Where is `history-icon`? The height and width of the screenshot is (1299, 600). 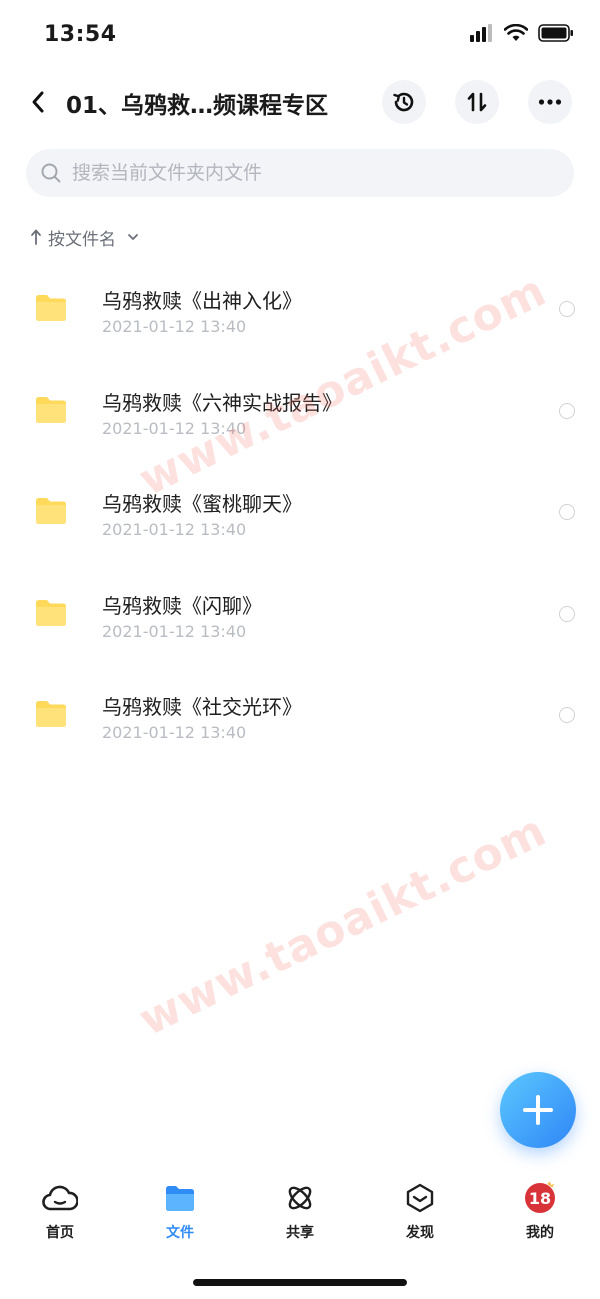
history-icon is located at coordinates (403, 102).